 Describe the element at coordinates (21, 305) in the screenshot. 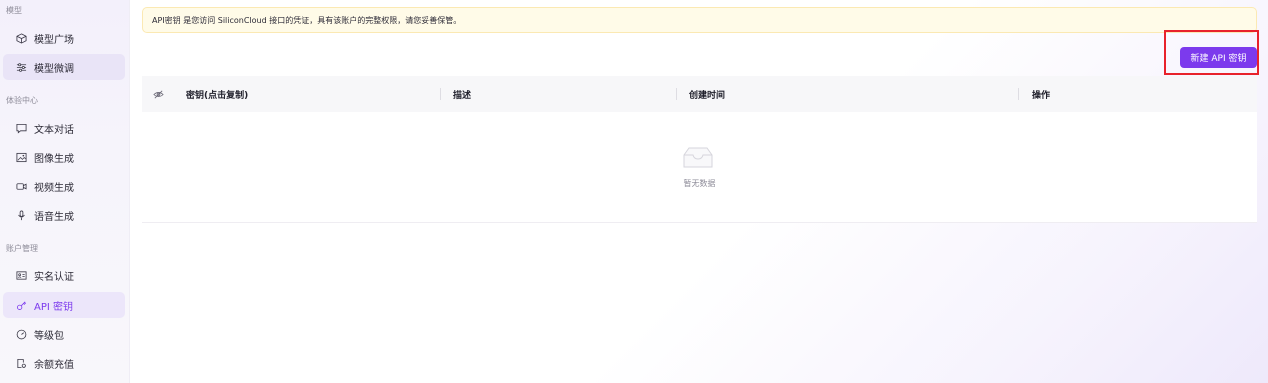

I see `key-icon` at that location.